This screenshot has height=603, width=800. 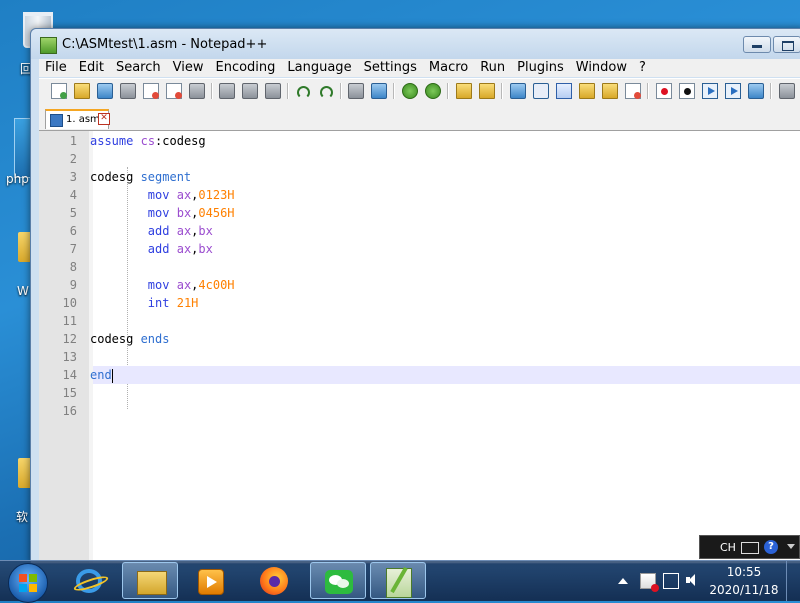 What do you see at coordinates (69, 303) in the screenshot?
I see `line-number: 10` at bounding box center [69, 303].